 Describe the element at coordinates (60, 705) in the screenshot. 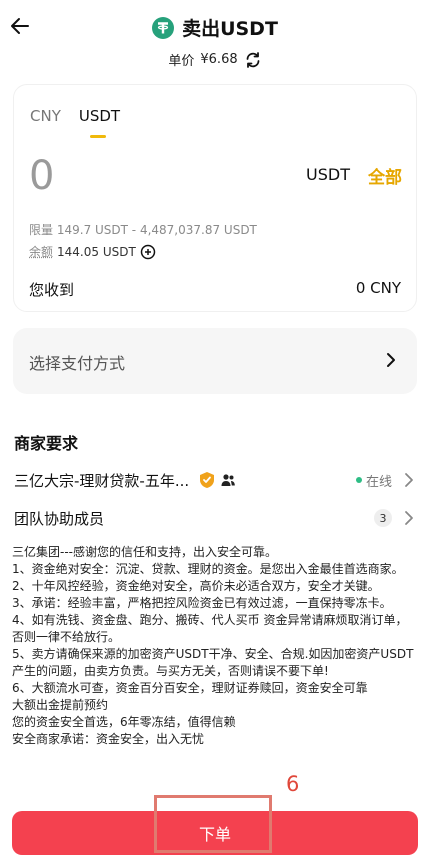

I see `description-line: 大额出金提前预约` at that location.